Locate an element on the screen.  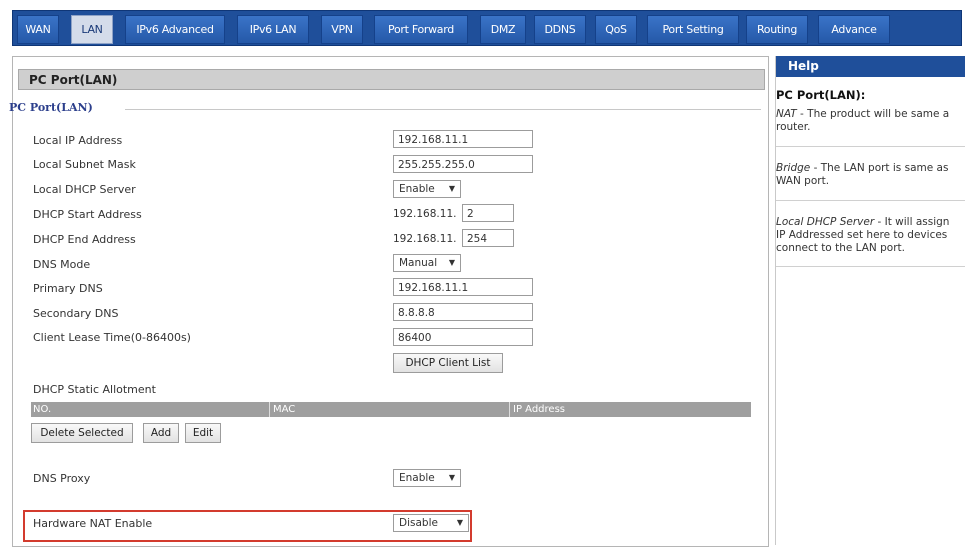
hardware-nat-value: Disable is located at coordinates (418, 523).